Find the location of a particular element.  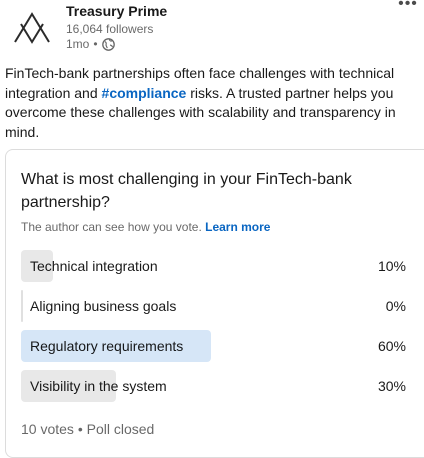

poll-option-percent: 10% is located at coordinates (391, 266).